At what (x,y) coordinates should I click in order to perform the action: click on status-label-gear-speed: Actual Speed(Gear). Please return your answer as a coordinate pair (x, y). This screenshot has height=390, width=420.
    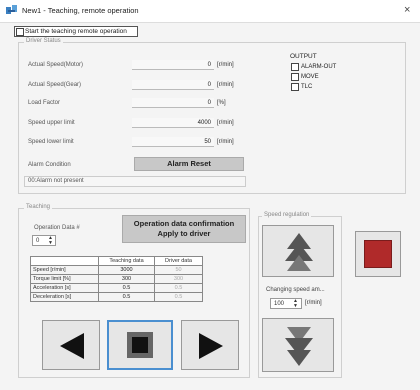
    Looking at the image, I should click on (55, 85).